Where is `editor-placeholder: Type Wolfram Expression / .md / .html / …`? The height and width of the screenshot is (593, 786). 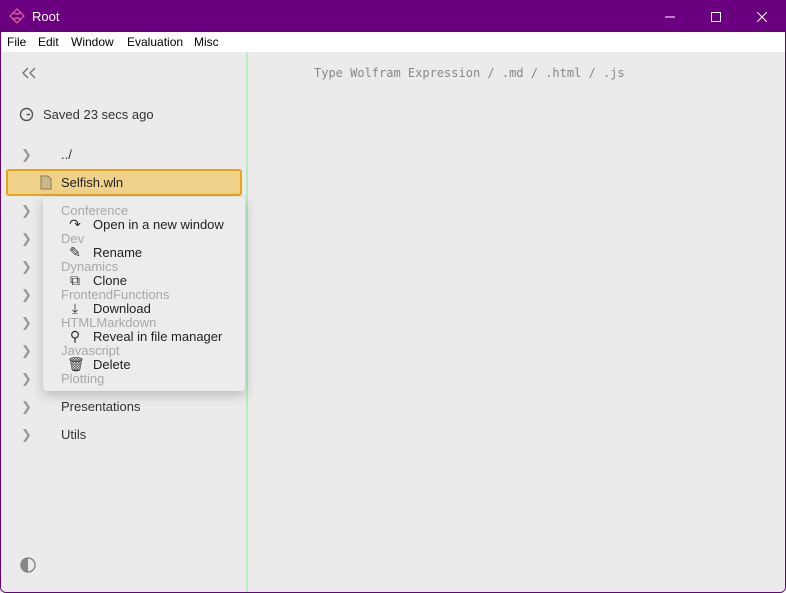
editor-placeholder: Type Wolfram Expression / .md / .html / … is located at coordinates (469, 73).